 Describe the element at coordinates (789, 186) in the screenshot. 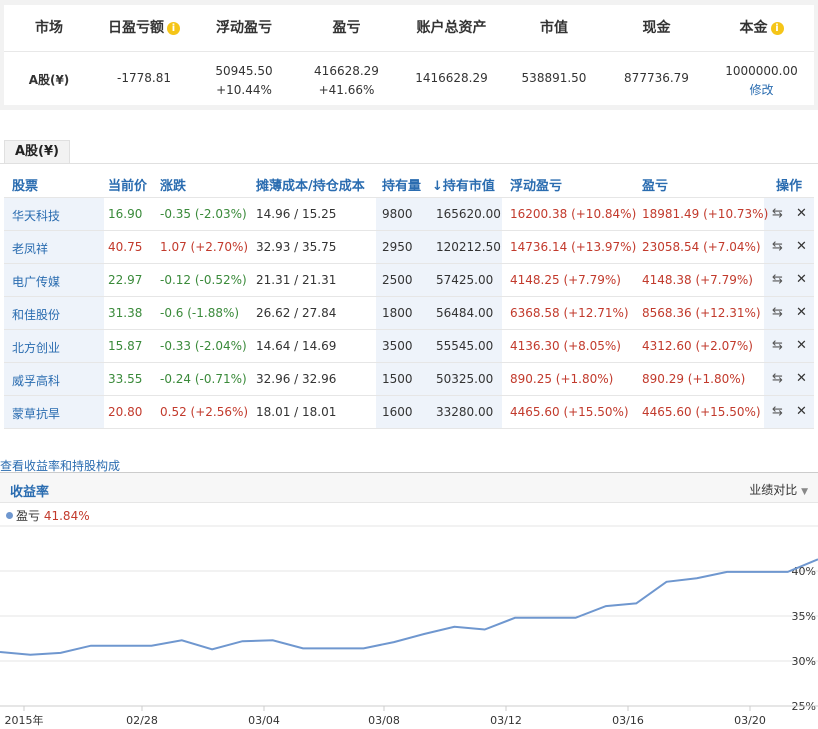

I see `col-actions: 操作` at that location.